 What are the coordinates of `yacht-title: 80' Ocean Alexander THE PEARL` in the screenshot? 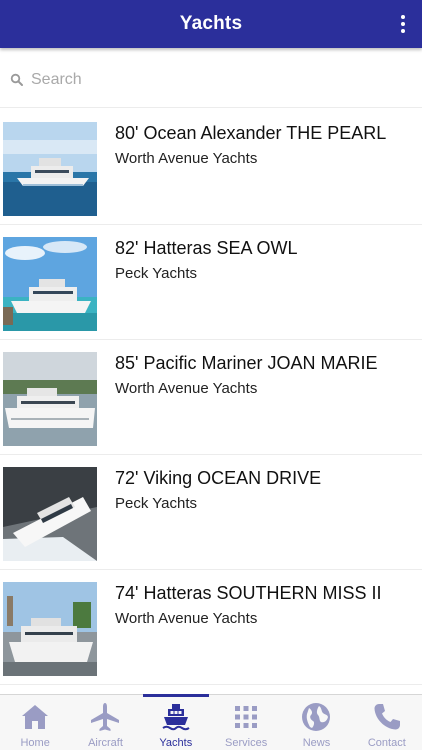 It's located at (251, 133).